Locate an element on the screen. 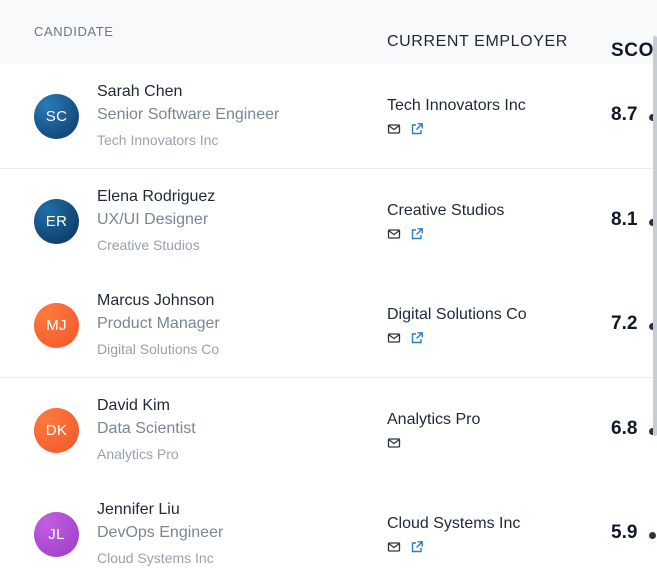 This screenshot has width=657, height=581. candidate-name: Jennifer Liu is located at coordinates (138, 510).